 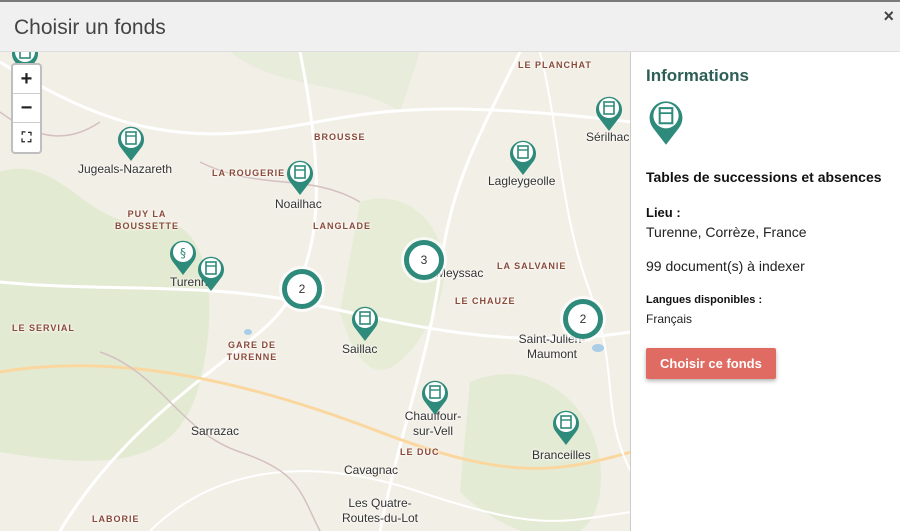 What do you see at coordinates (711, 363) in the screenshot?
I see `choose-fonds-button: Choisir ce fonds` at bounding box center [711, 363].